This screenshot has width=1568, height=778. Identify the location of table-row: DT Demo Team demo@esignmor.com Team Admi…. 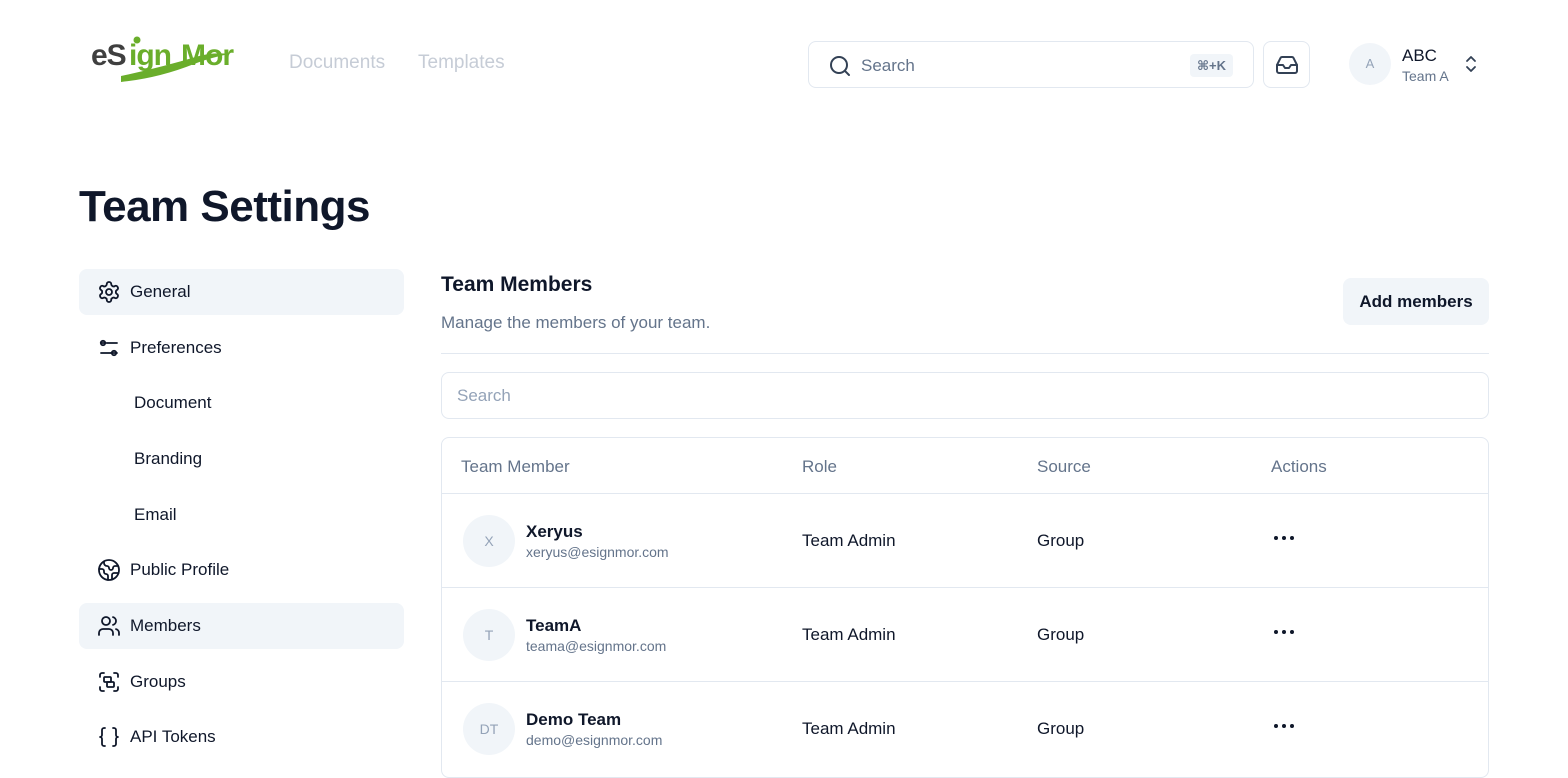
(965, 729).